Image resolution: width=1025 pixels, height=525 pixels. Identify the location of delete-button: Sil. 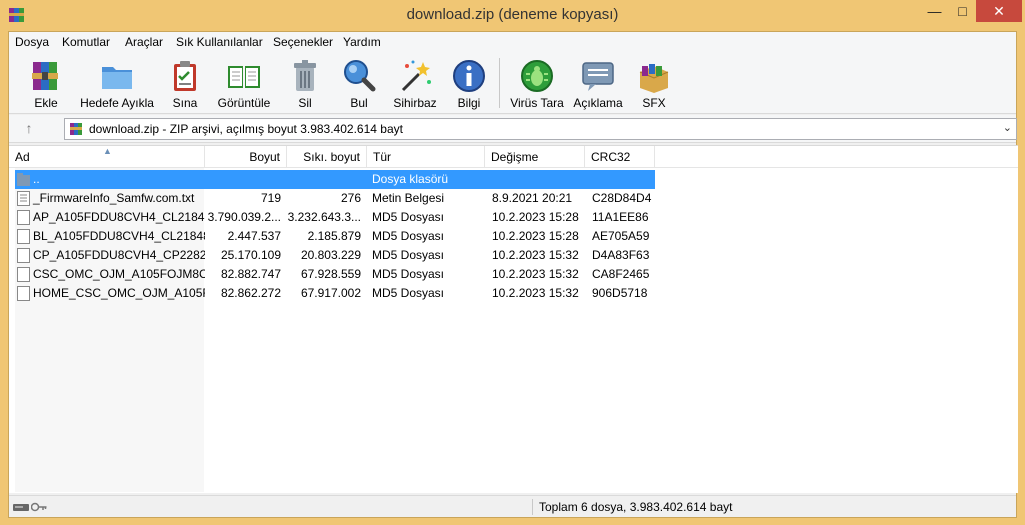
(305, 83).